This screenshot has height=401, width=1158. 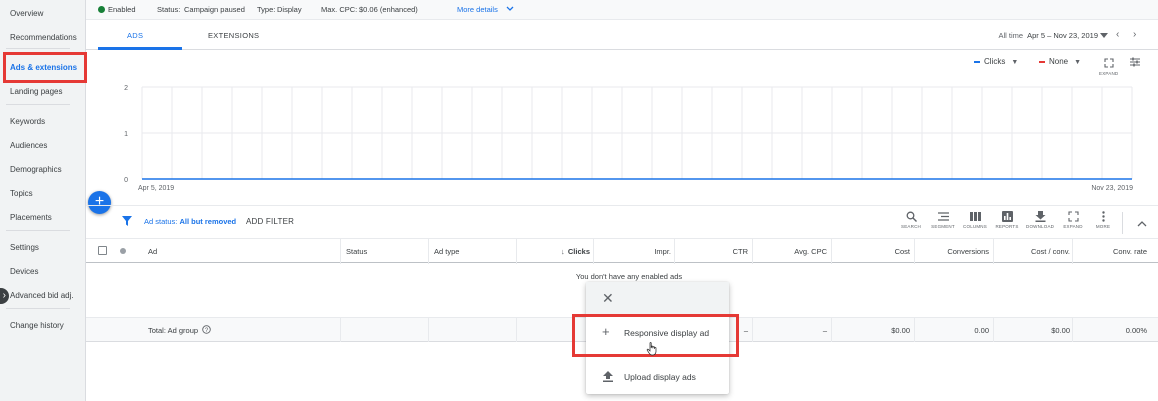 I want to click on total-label: Total: Ad group, so click(x=173, y=330).